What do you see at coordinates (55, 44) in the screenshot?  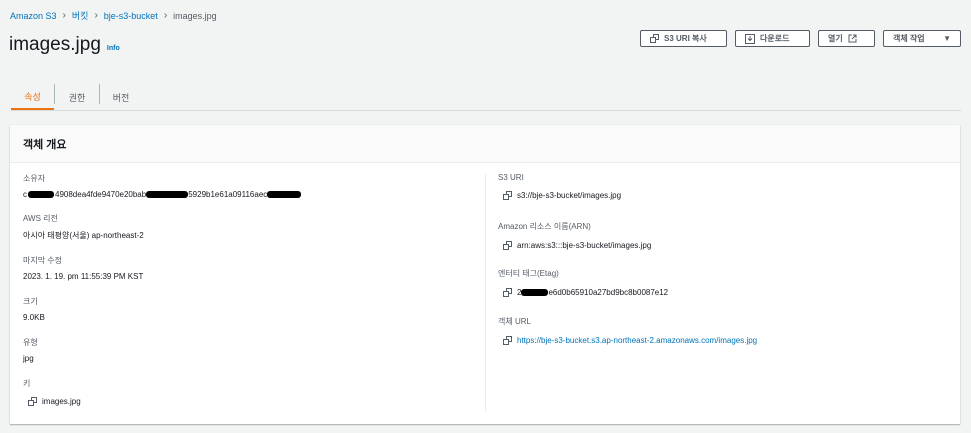 I see `page-title: images.jpg` at bounding box center [55, 44].